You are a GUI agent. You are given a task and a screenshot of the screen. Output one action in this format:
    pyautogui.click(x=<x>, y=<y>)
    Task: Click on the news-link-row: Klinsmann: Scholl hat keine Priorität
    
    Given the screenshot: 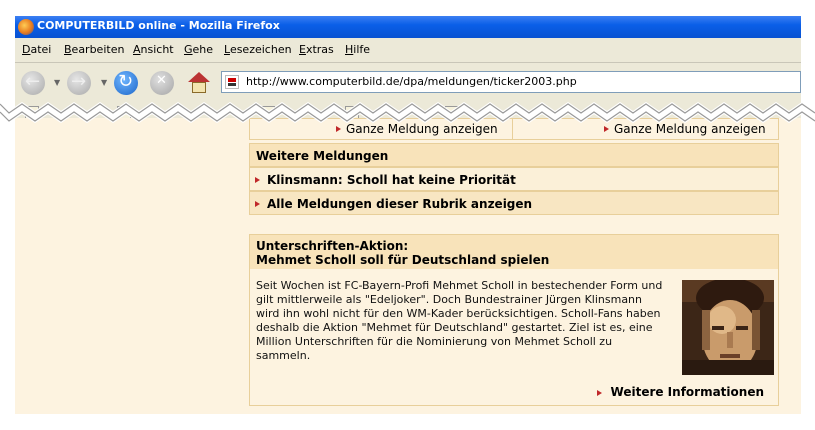 What is the action you would take?
    pyautogui.click(x=514, y=179)
    